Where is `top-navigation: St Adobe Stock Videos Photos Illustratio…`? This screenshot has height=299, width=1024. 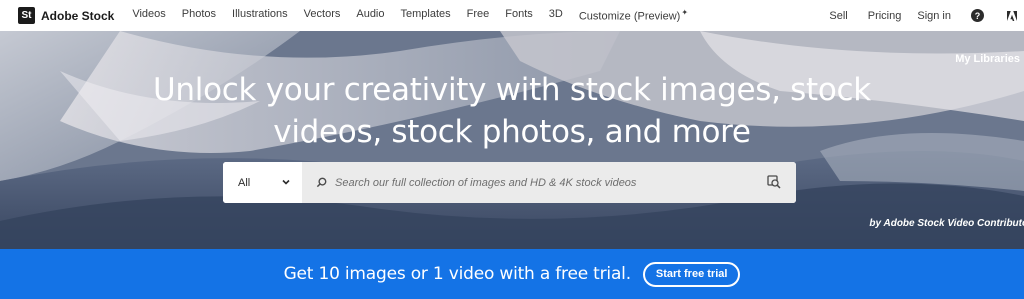 top-navigation: St Adobe Stock Videos Photos Illustratio… is located at coordinates (512, 15).